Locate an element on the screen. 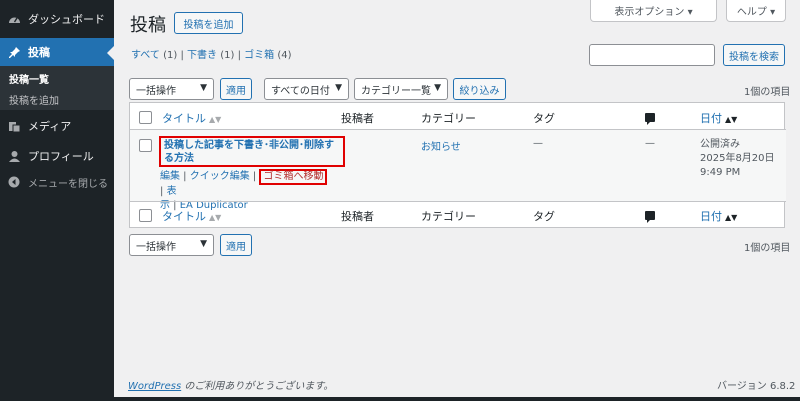 The width and height of the screenshot is (800, 401). submenu-add-post: 投稿を追加 is located at coordinates (34, 99).